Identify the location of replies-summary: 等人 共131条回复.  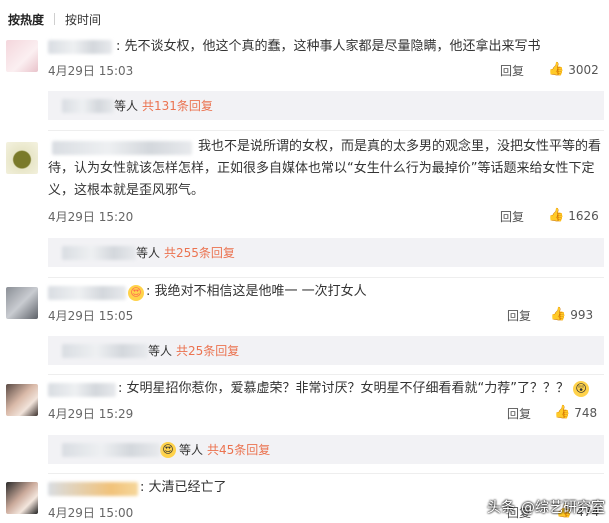
(326, 105).